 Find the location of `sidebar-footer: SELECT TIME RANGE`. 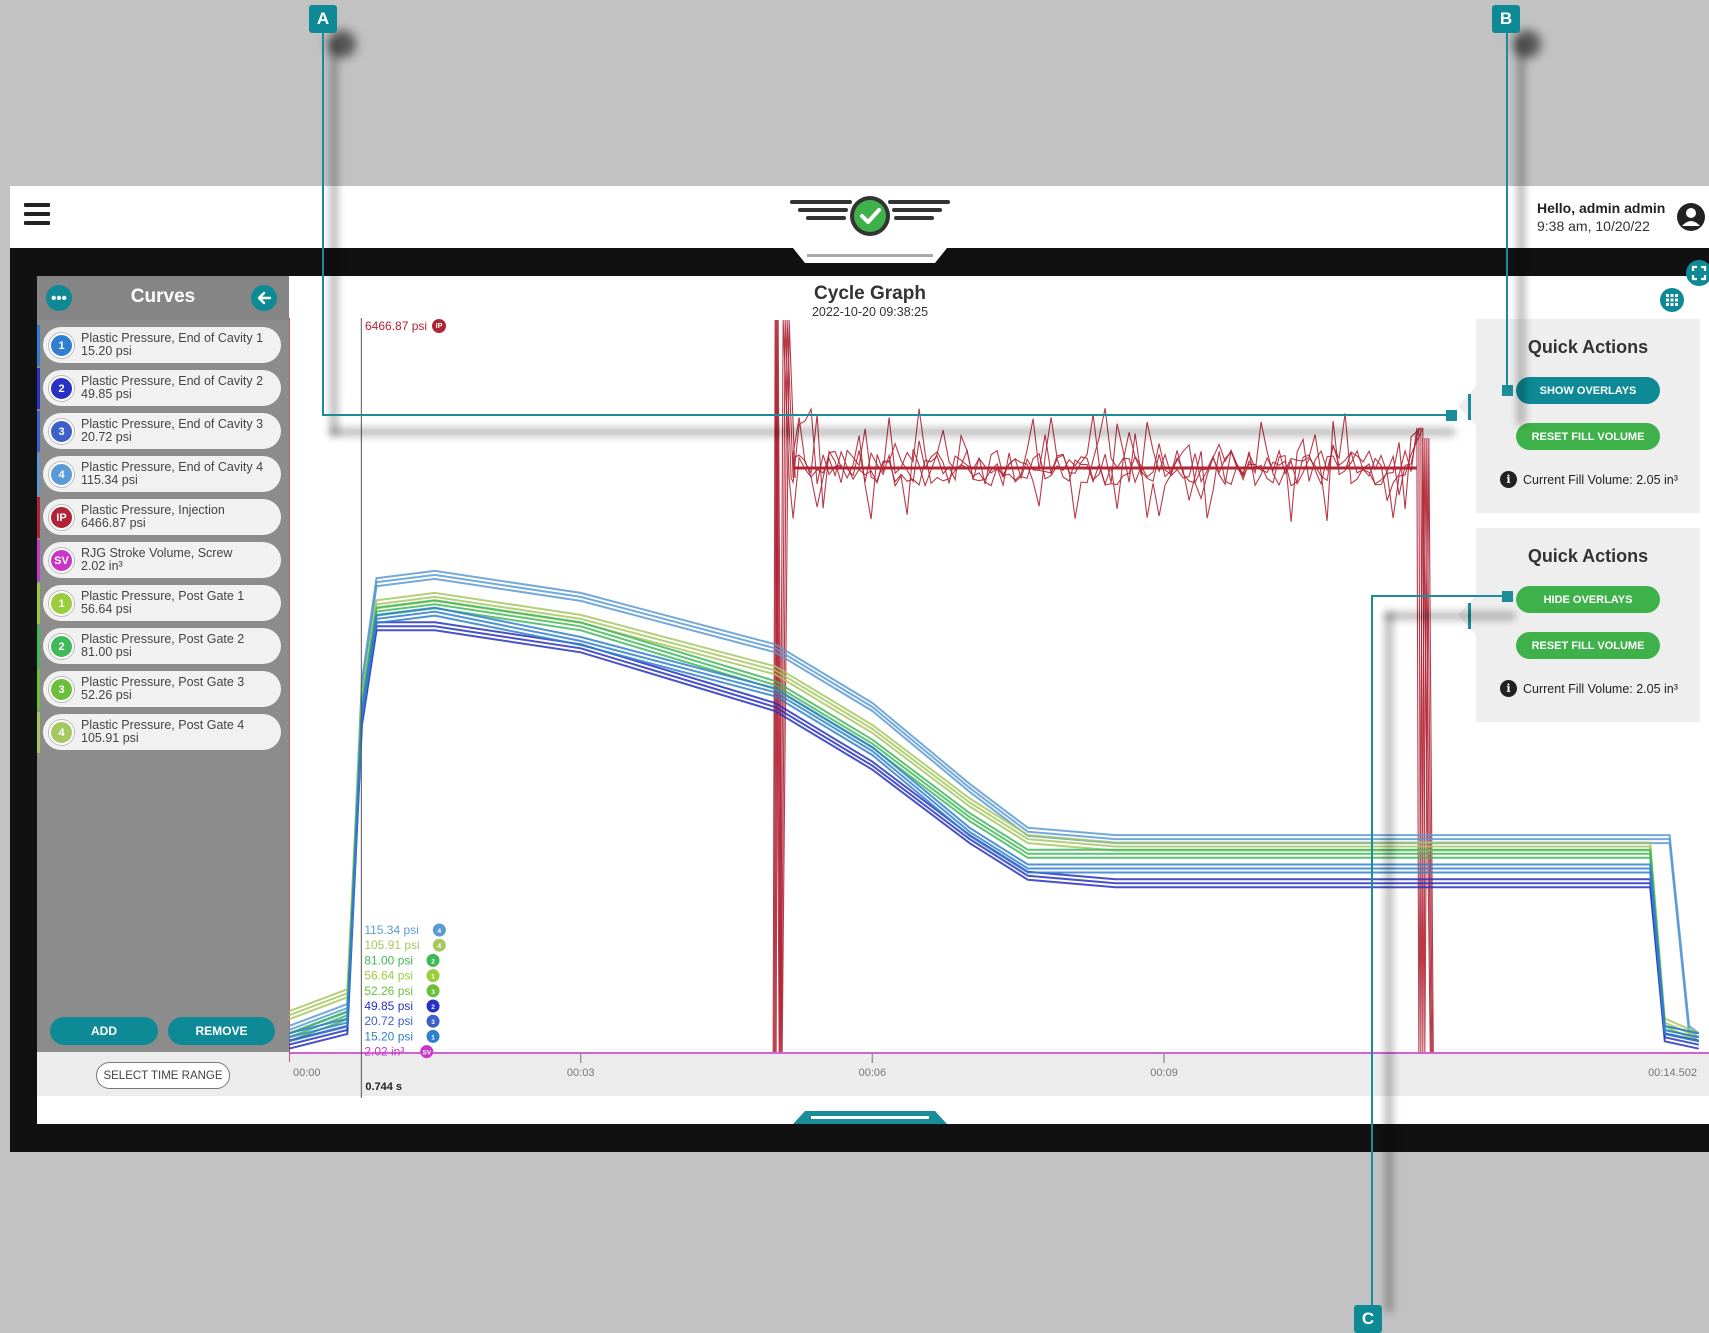

sidebar-footer: SELECT TIME RANGE is located at coordinates (163, 1074).